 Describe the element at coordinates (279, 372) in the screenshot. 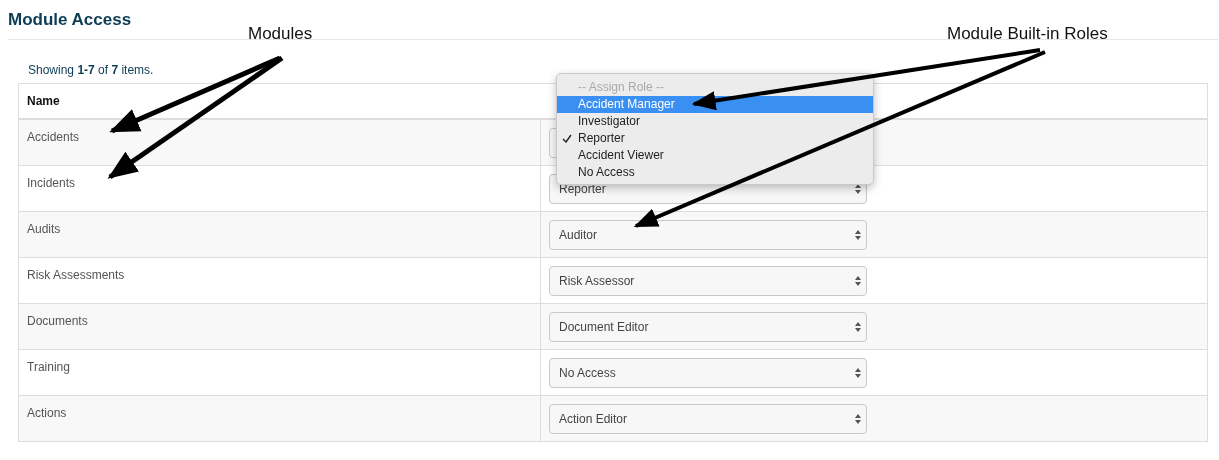

I see `table-cell: Training` at that location.